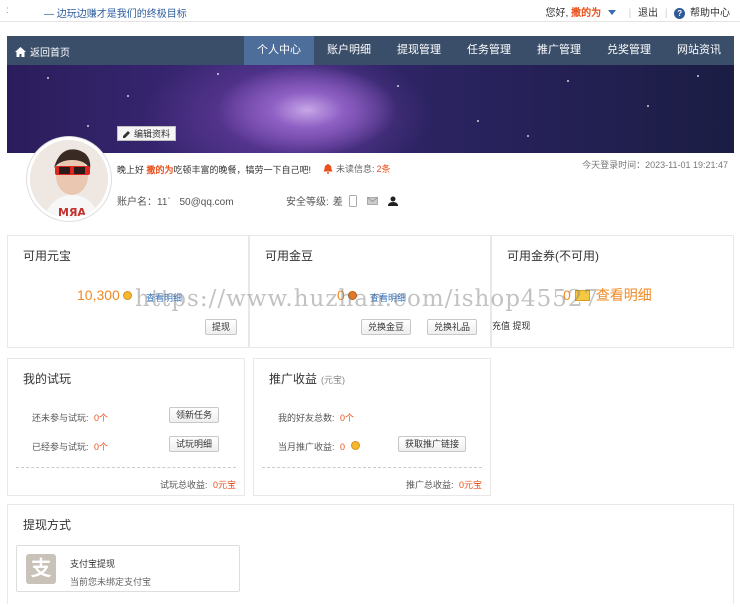 The image size is (740, 607). I want to click on promo-total-label: 推广总收益:, so click(429, 485).